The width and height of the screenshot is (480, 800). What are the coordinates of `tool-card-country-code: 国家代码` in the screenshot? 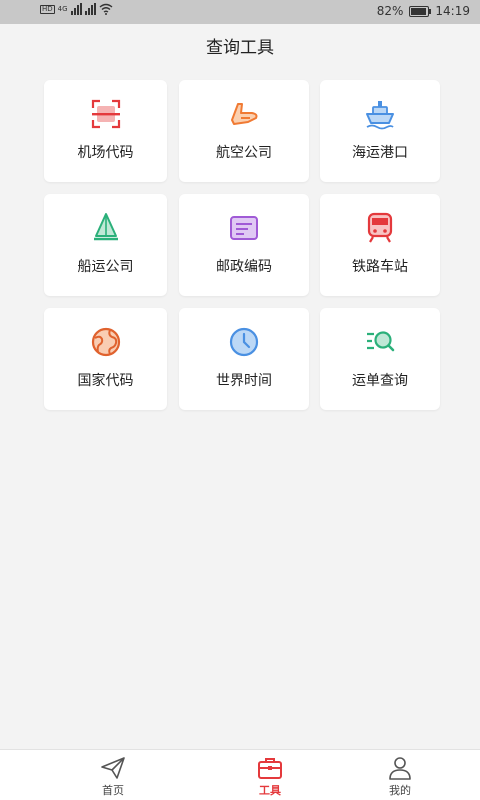 It's located at (105, 359).